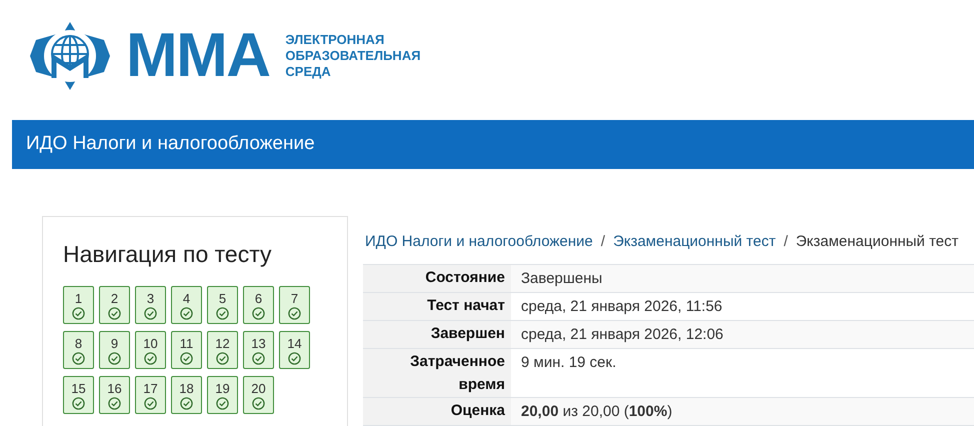 This screenshot has height=426, width=974. I want to click on question-button: 19, so click(222, 395).